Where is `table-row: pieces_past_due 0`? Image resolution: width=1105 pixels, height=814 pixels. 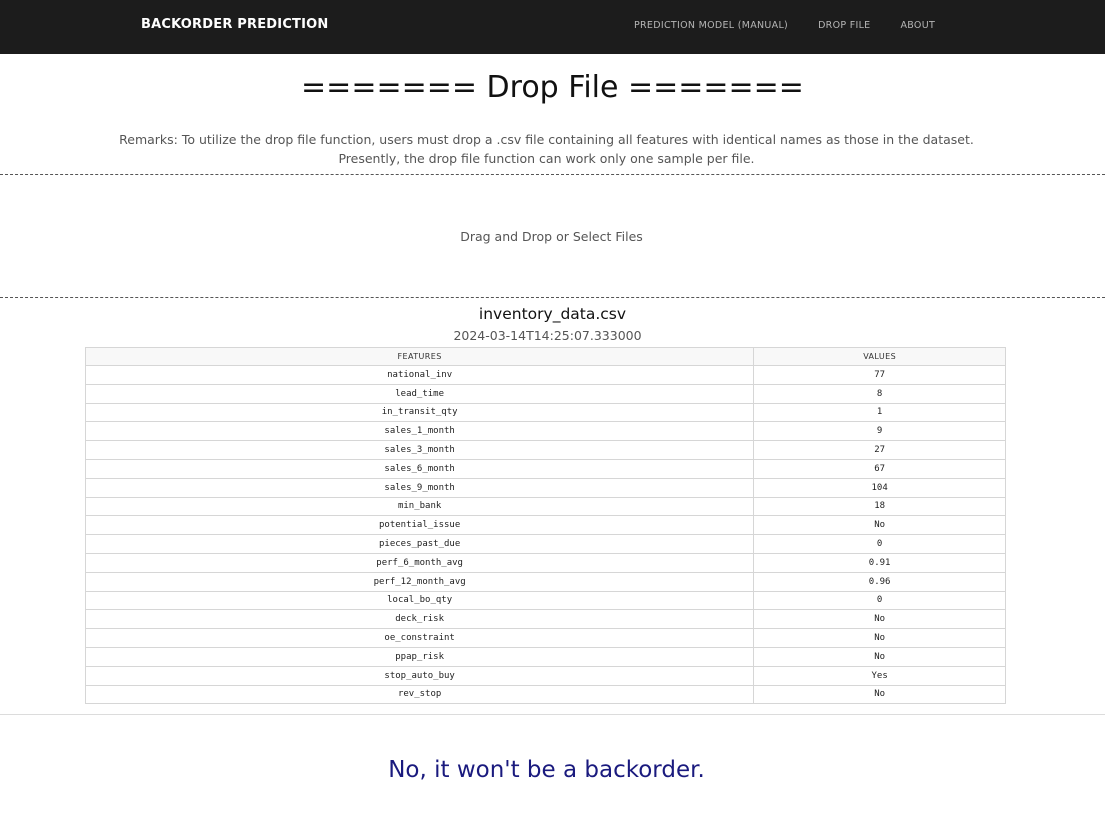
table-row: pieces_past_due 0 is located at coordinates (545, 544).